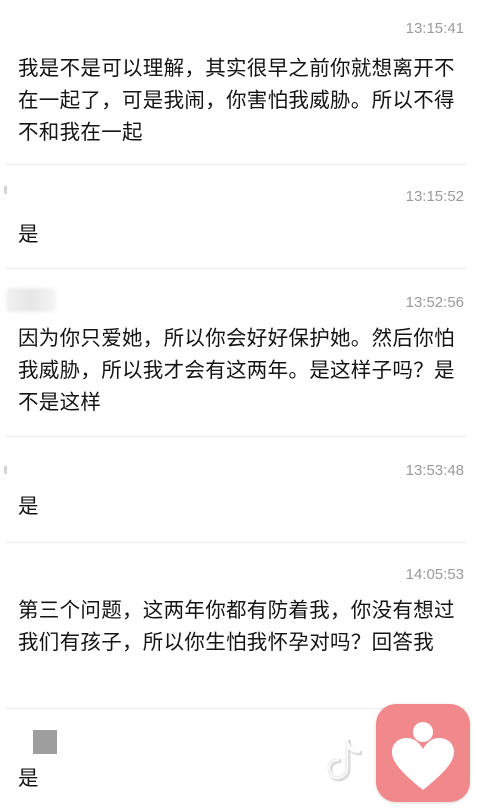 Image resolution: width=480 pixels, height=812 pixels. Describe the element at coordinates (434, 470) in the screenshot. I see `message-timestamp: 13:53:48` at that location.